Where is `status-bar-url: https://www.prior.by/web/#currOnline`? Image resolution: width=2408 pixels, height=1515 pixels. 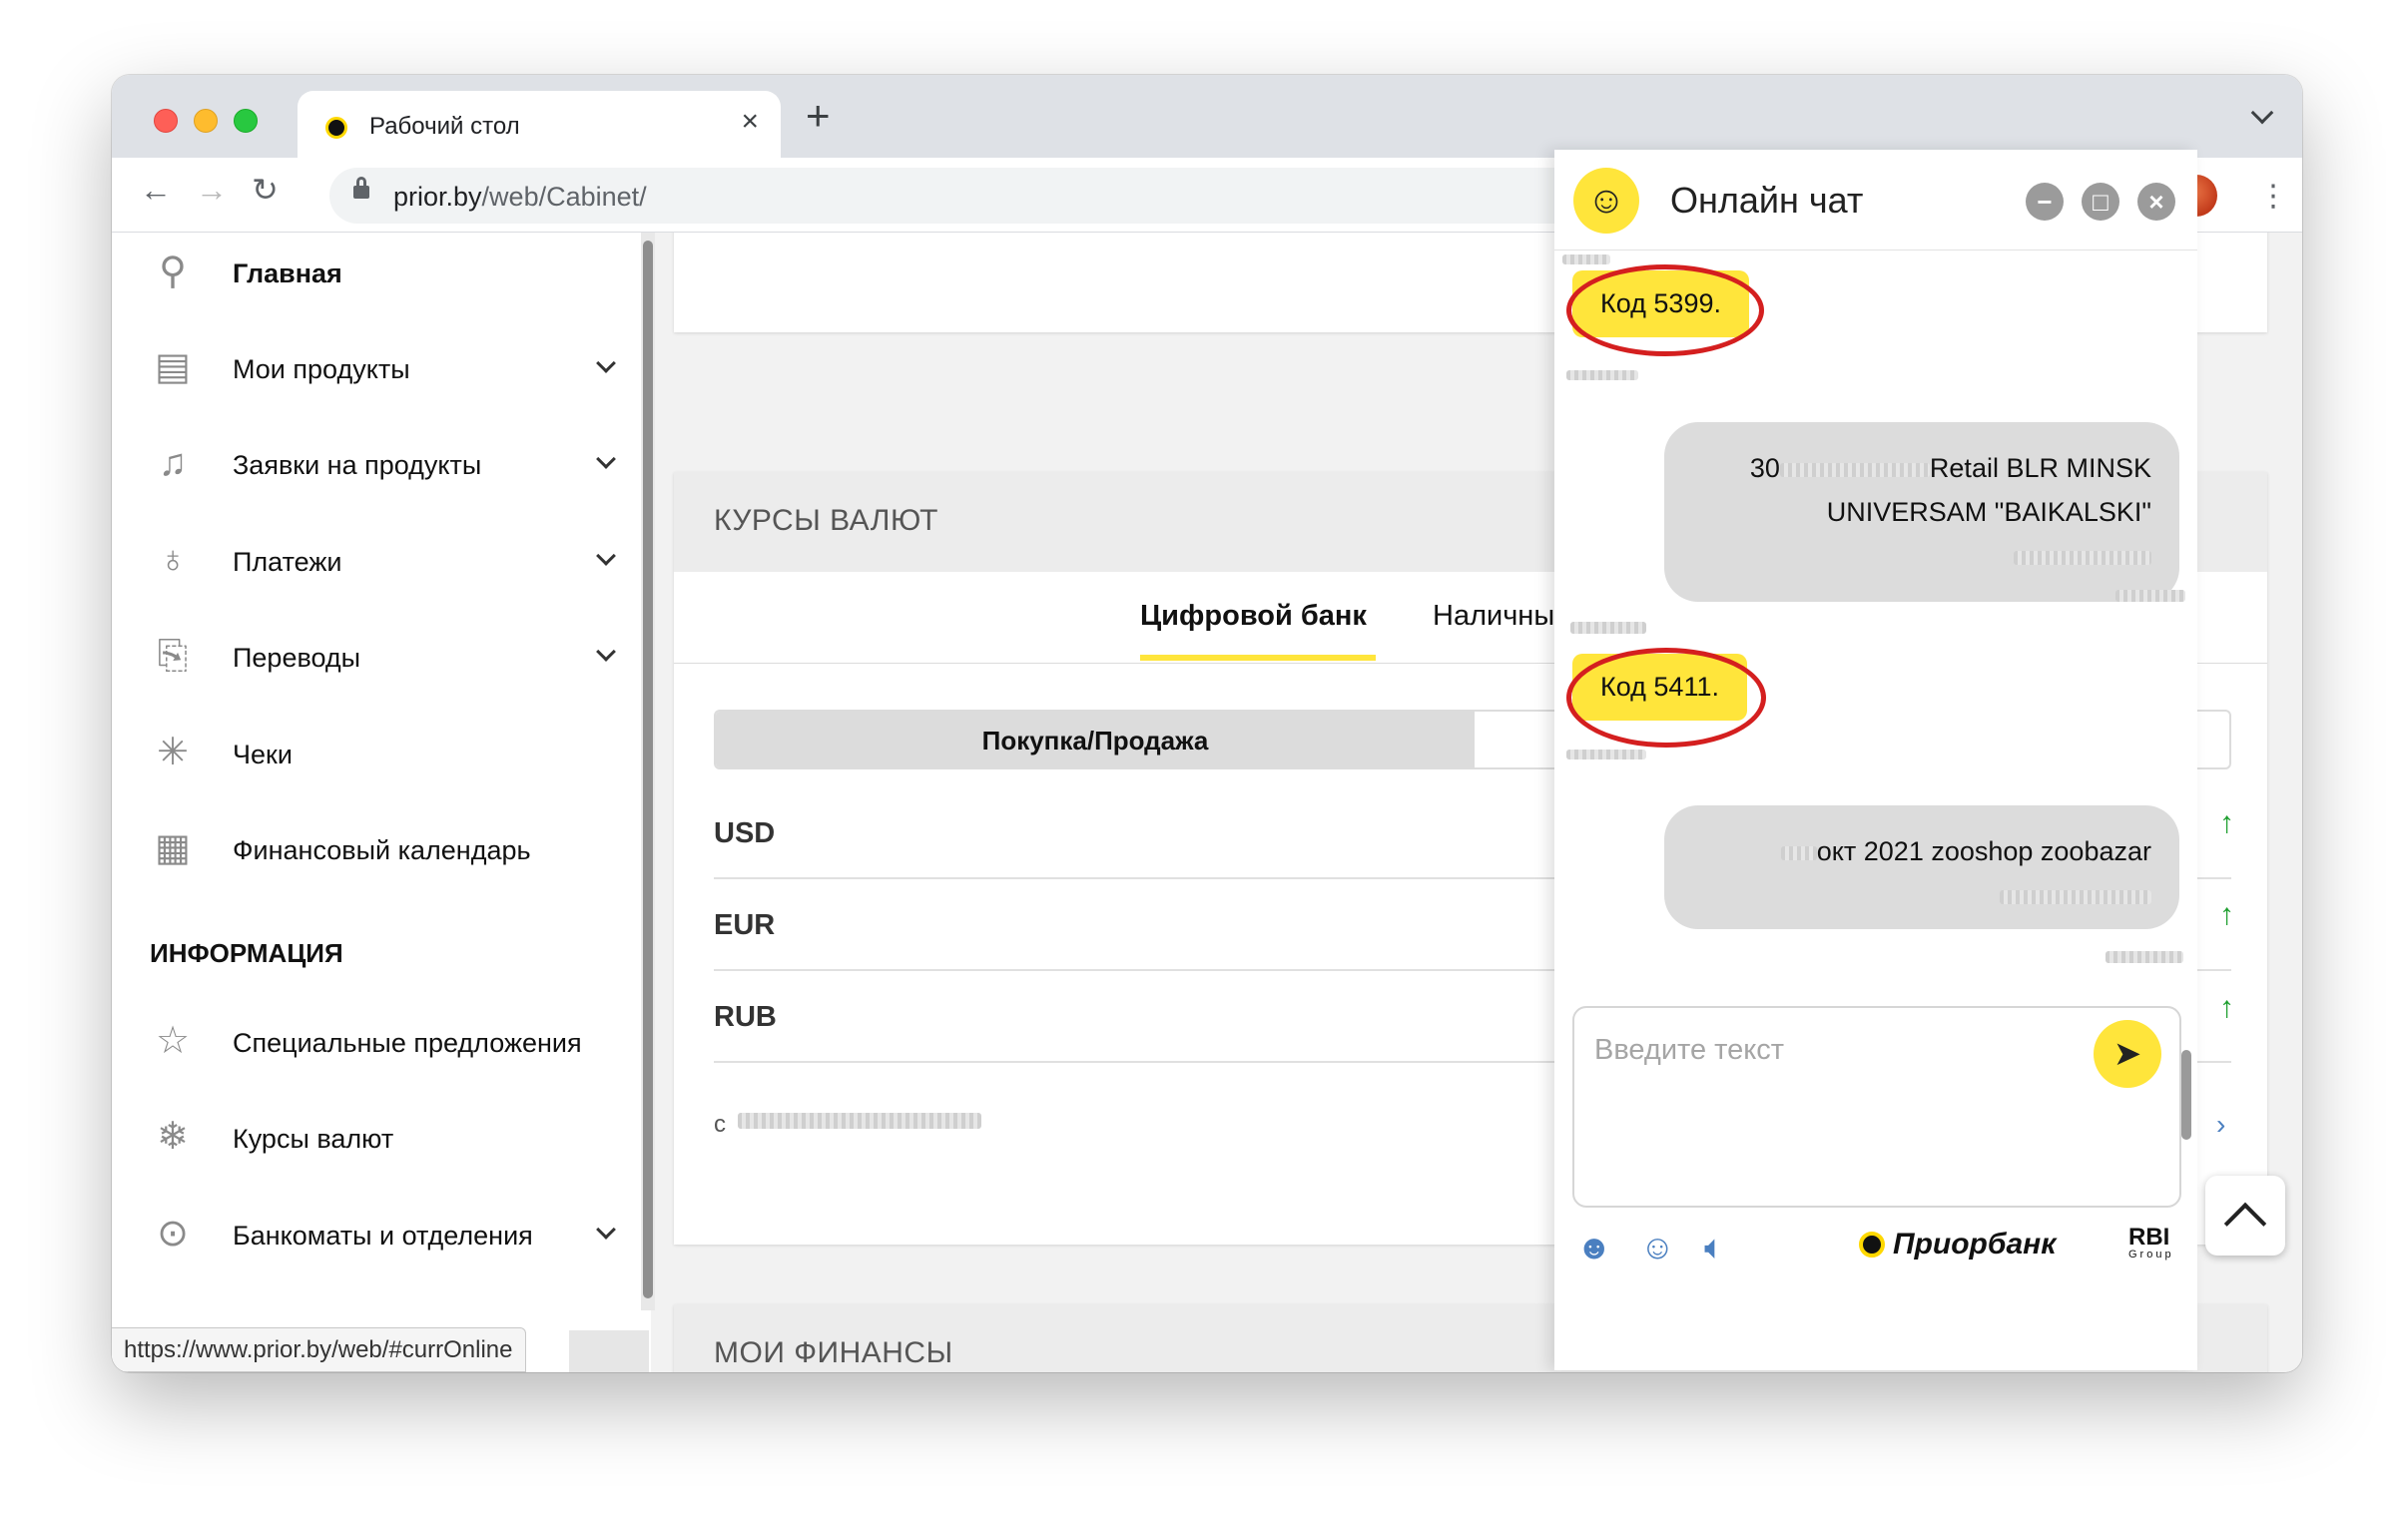 status-bar-url: https://www.prior.by/web/#currOnline is located at coordinates (319, 1349).